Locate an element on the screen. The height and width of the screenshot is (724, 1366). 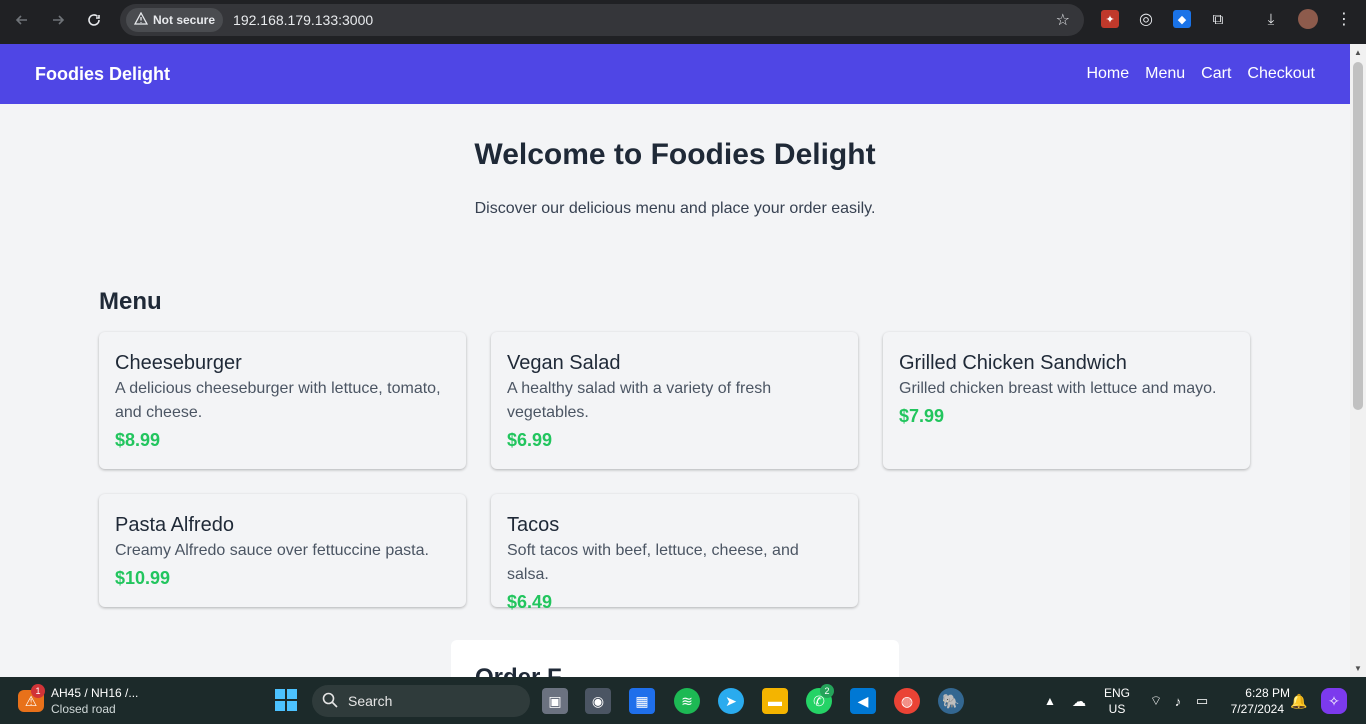
menu-item-name: Tacos is located at coordinates (533, 525).